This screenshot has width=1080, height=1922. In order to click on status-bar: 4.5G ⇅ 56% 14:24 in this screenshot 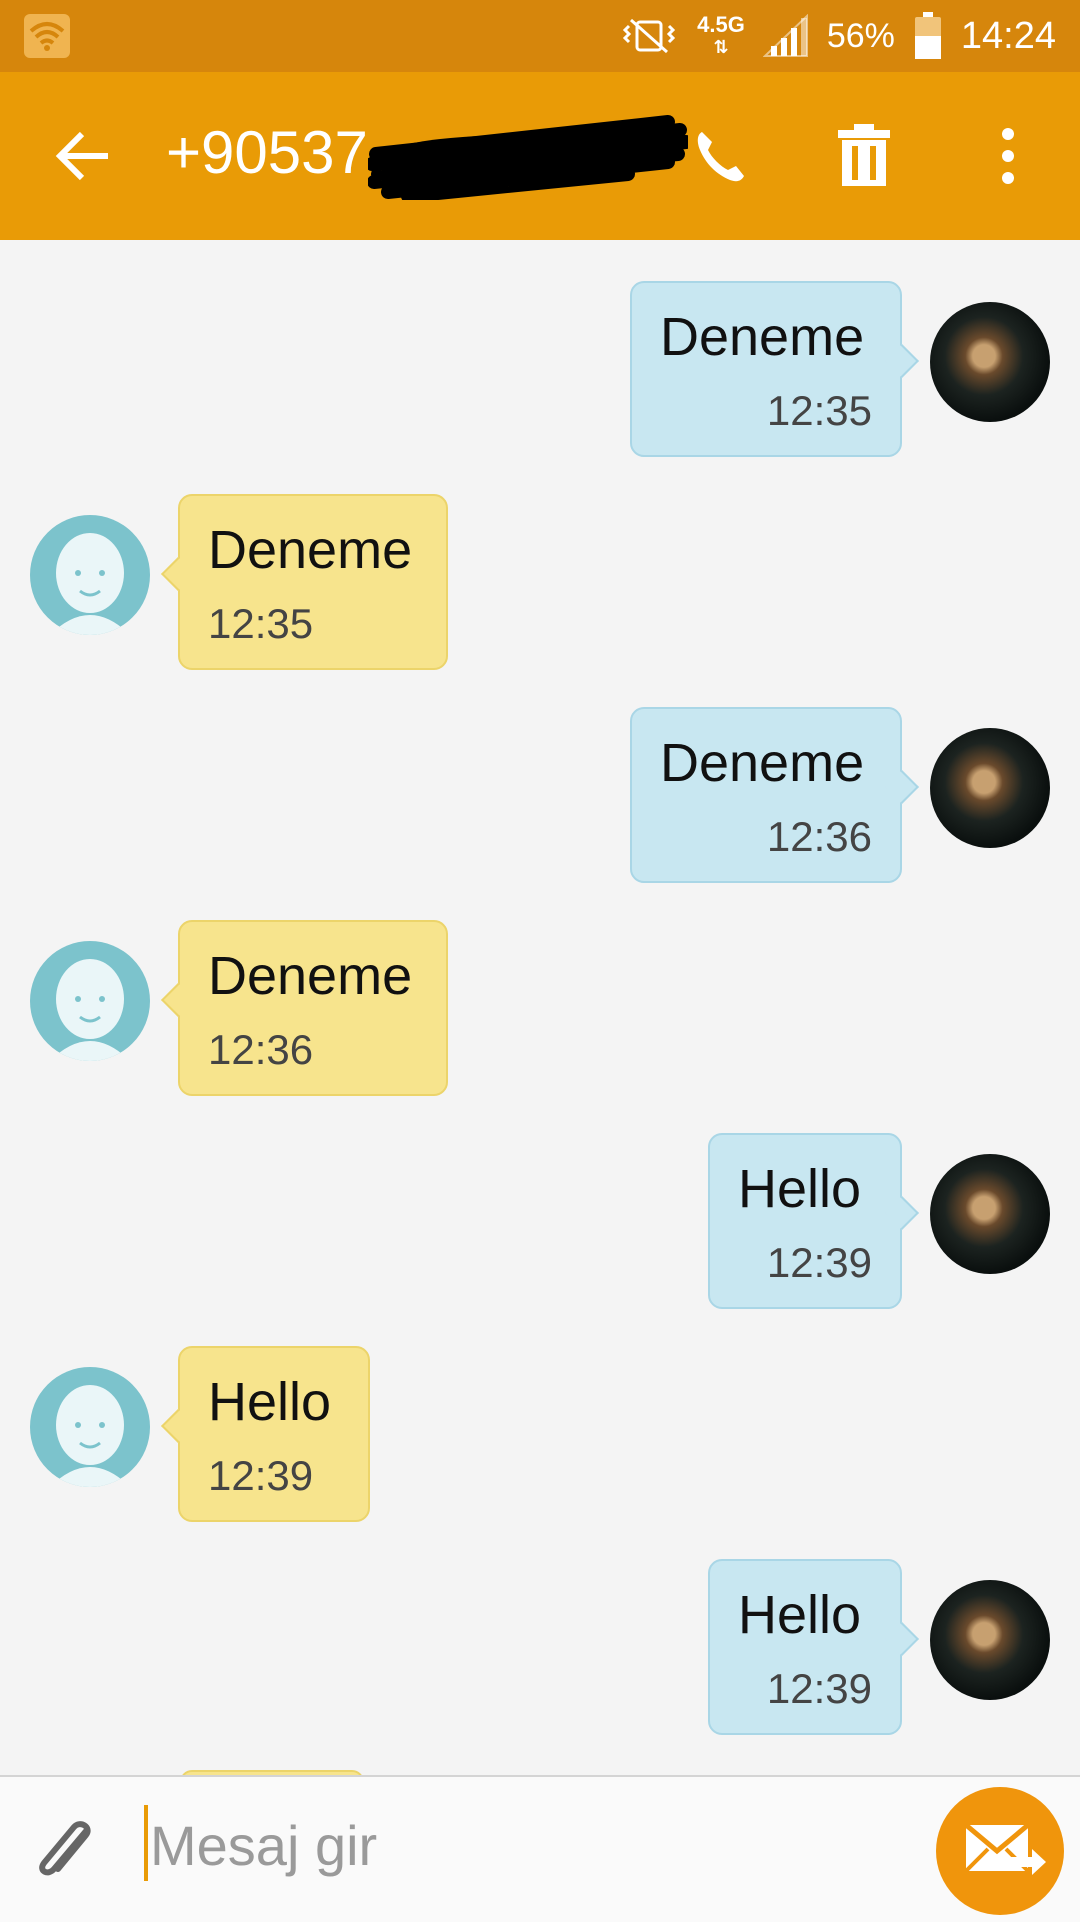, I will do `click(540, 36)`.